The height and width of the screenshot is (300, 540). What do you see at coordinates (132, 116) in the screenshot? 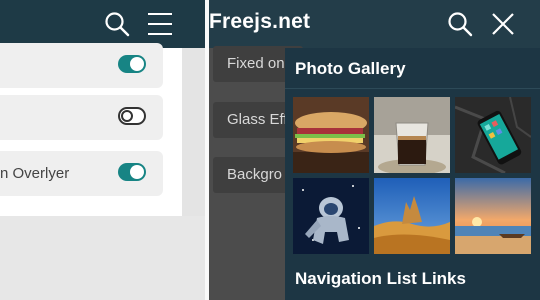
I see `toggle-switch-off` at bounding box center [132, 116].